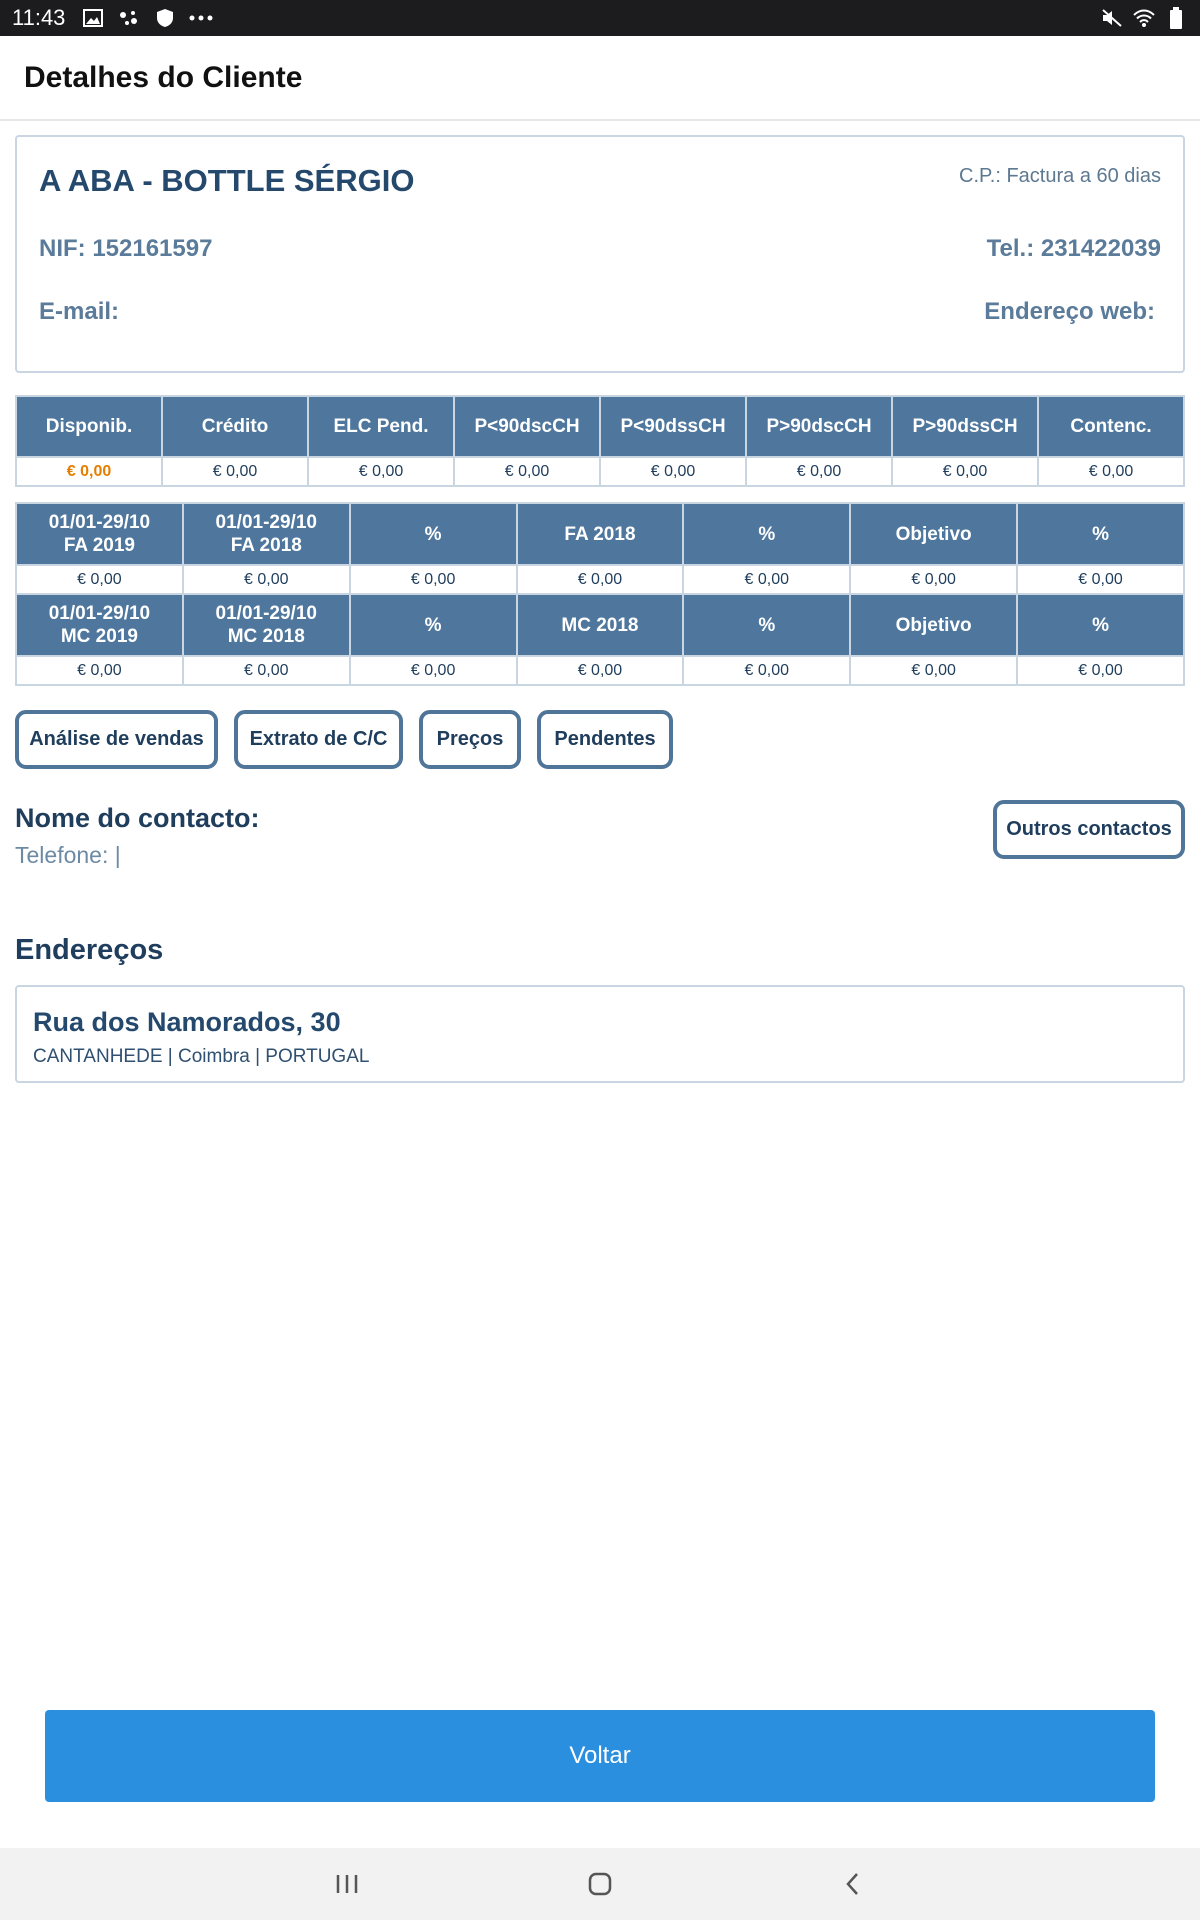 The height and width of the screenshot is (1920, 1200). Describe the element at coordinates (68, 855) in the screenshot. I see `contact-phone: Telefone: |` at that location.